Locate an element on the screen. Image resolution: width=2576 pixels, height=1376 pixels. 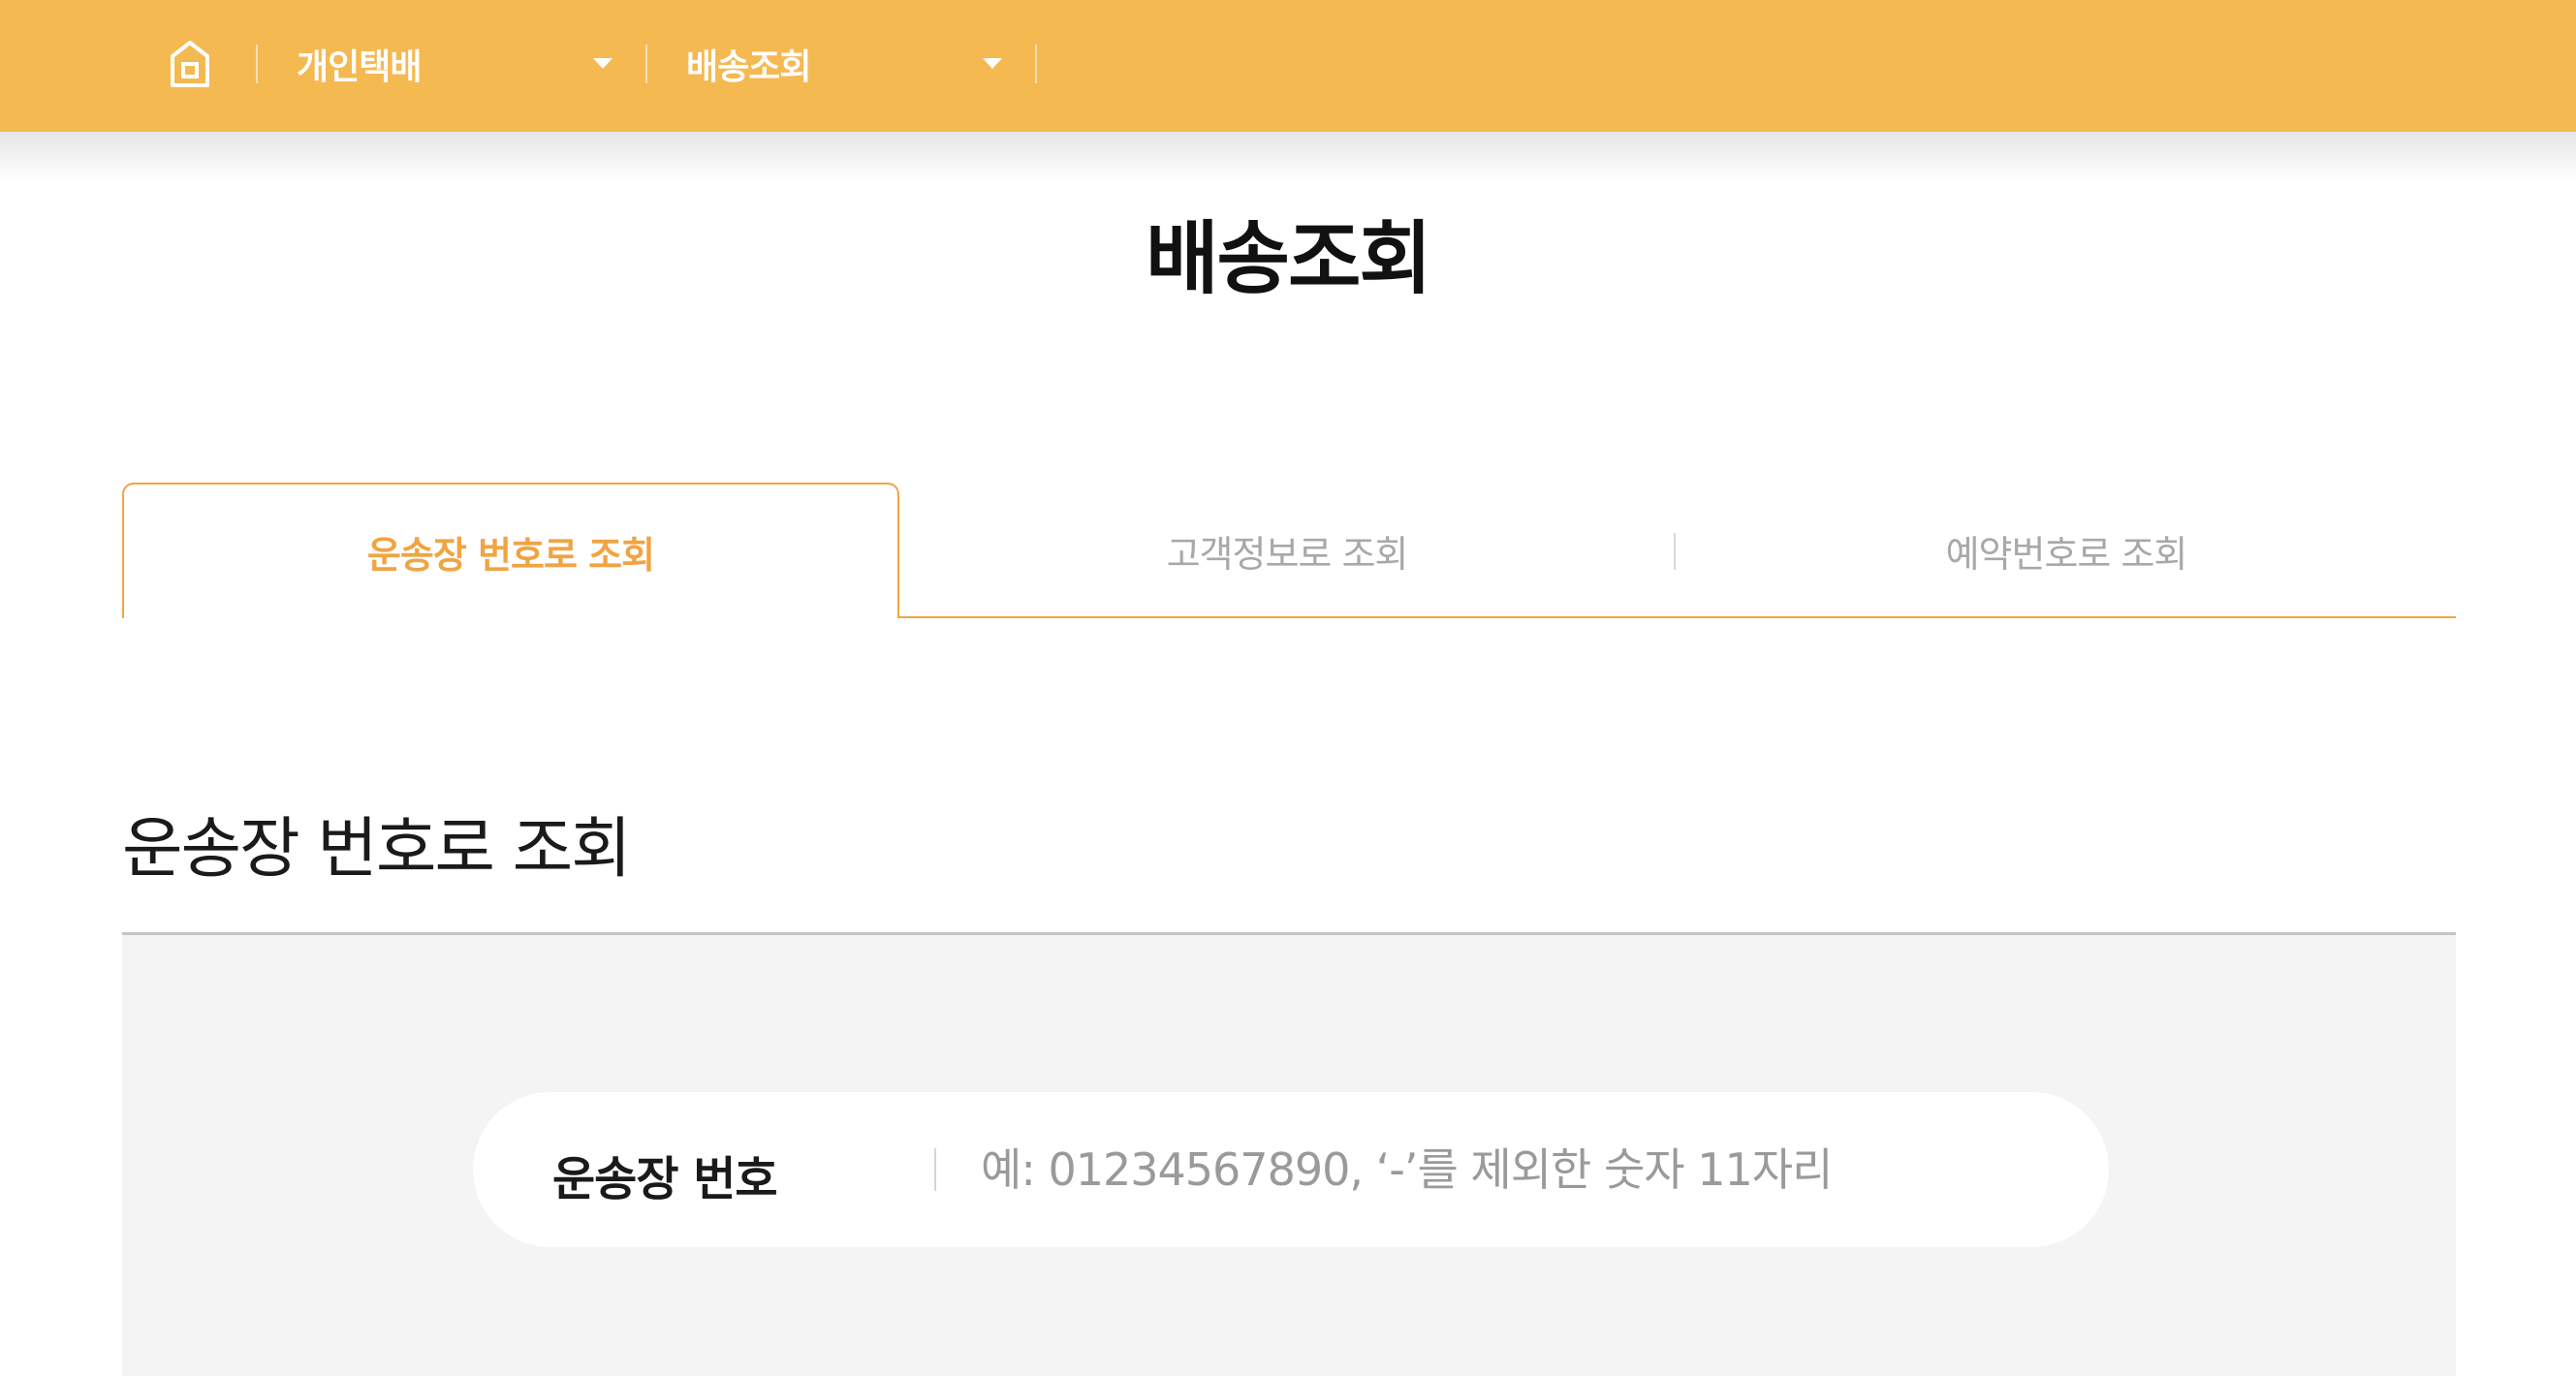
tab-separator is located at coordinates (1675, 552).